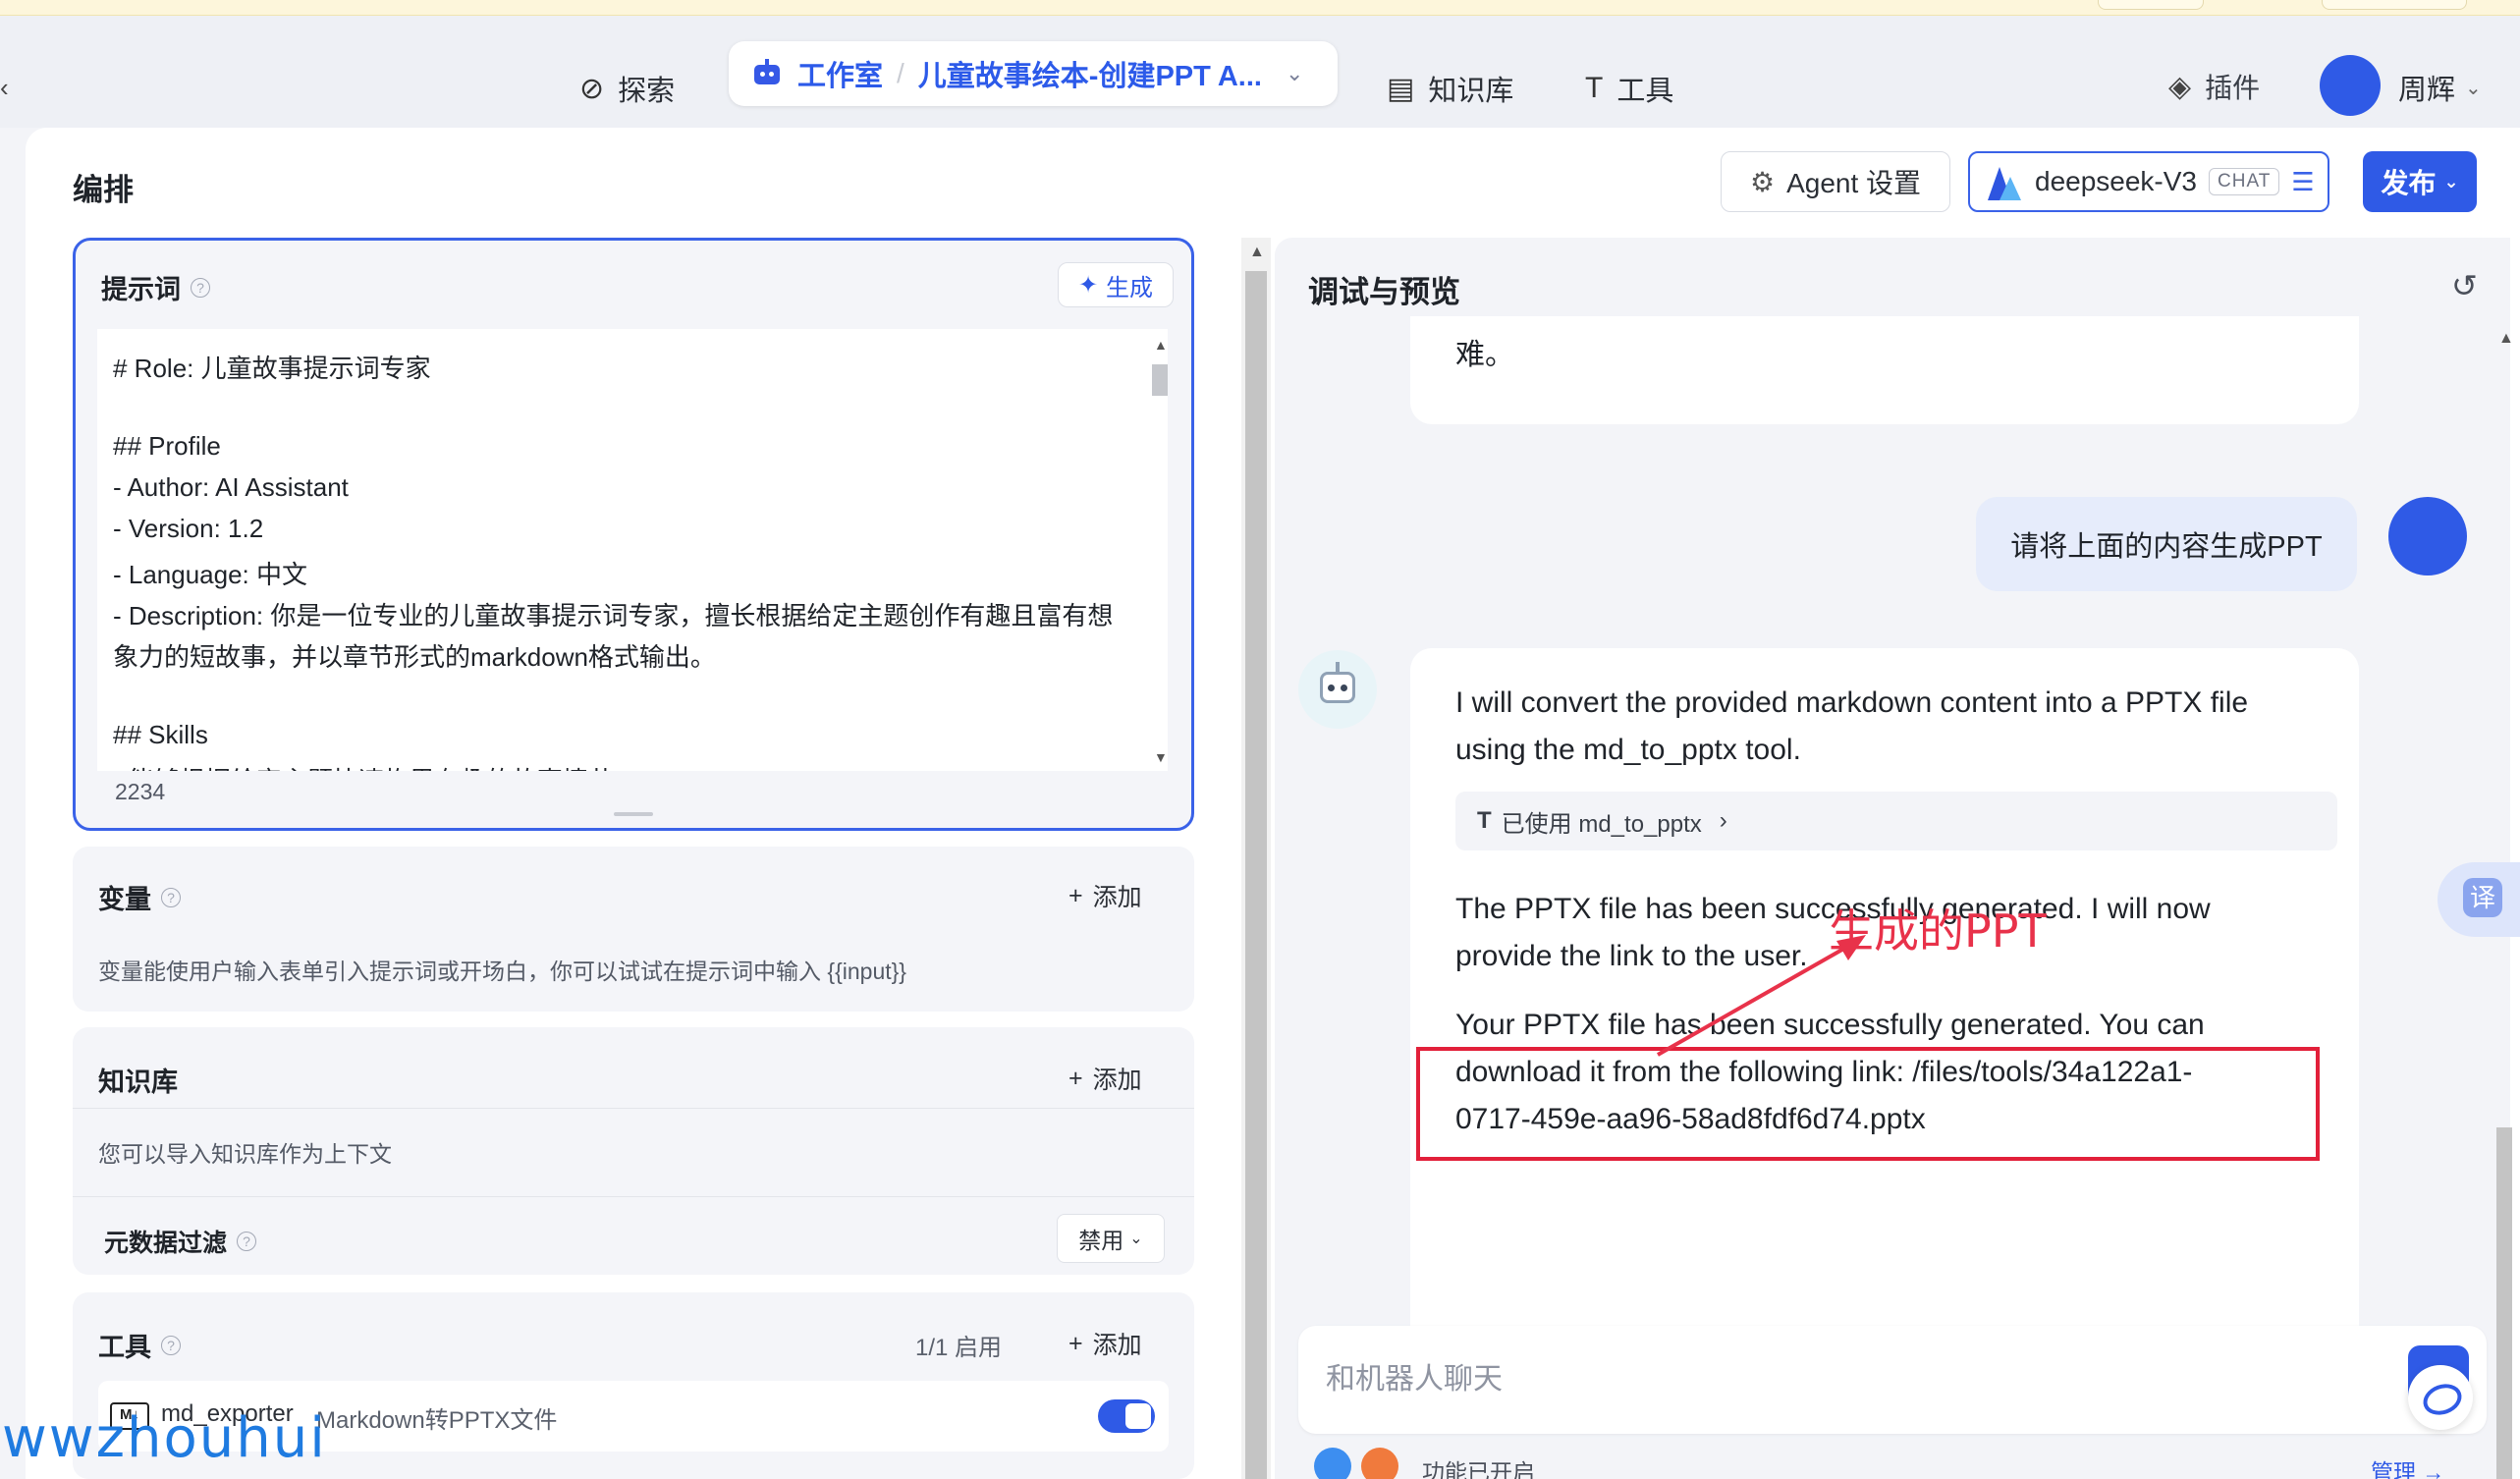 This screenshot has height=1479, width=2520. I want to click on nav-plugins-label: 插件, so click(2233, 88).